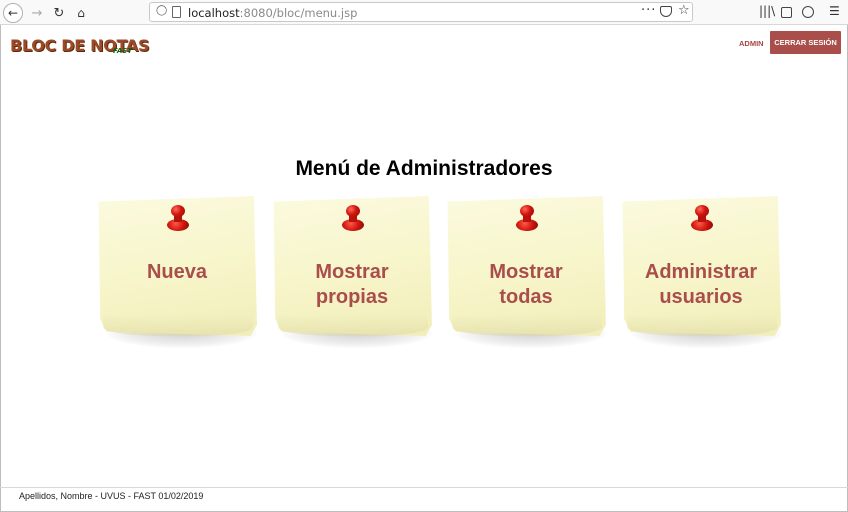 The image size is (848, 512). I want to click on home-icon: ⌂, so click(81, 13).